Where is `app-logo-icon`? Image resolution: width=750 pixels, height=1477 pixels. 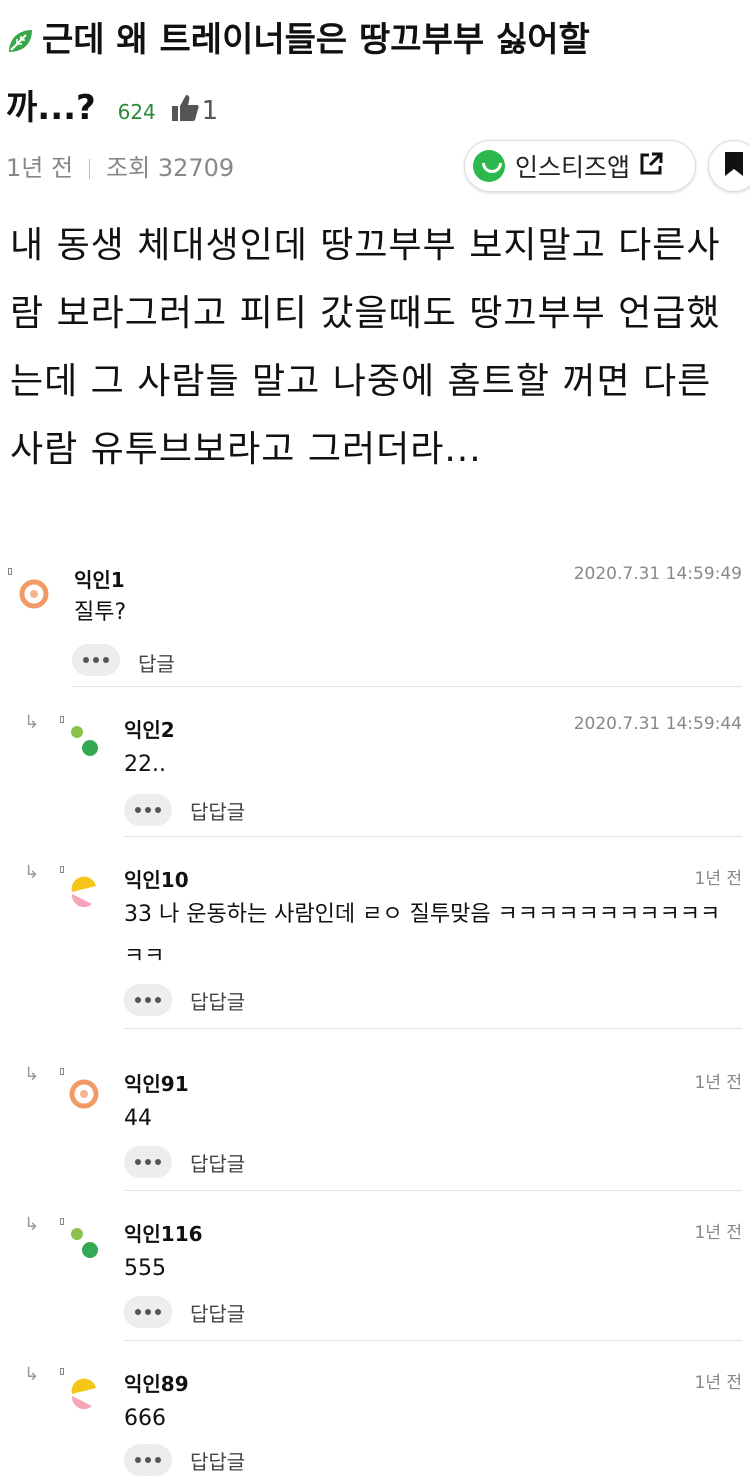
app-logo-icon is located at coordinates (489, 166).